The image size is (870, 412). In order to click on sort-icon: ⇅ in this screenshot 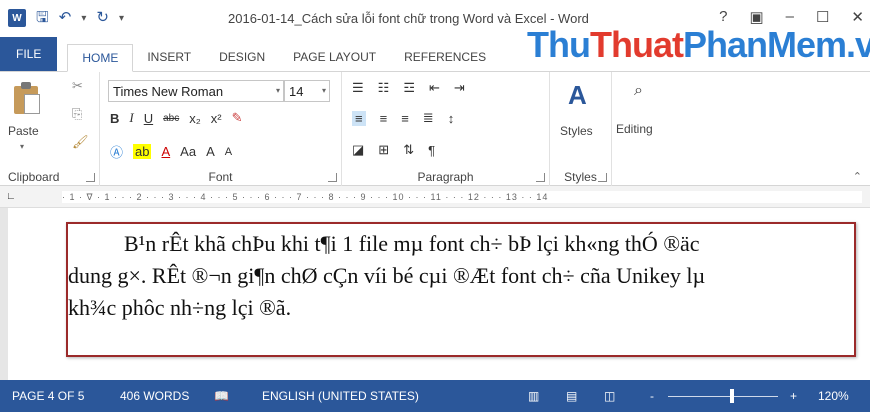, I will do `click(408, 150)`.